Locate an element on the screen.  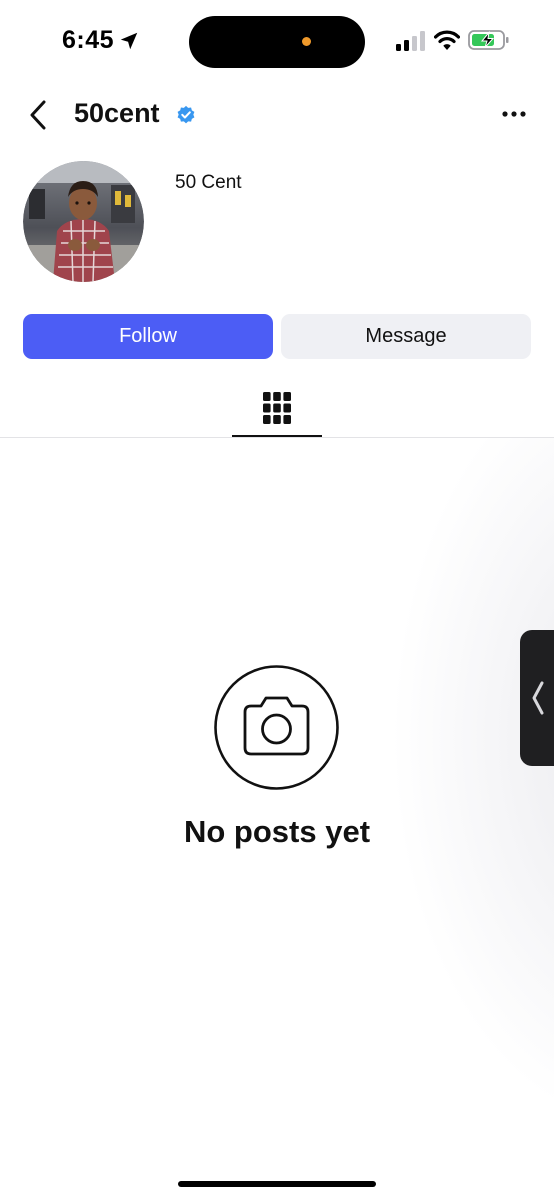
status-bar: 6:45 is located at coordinates (277, 40).